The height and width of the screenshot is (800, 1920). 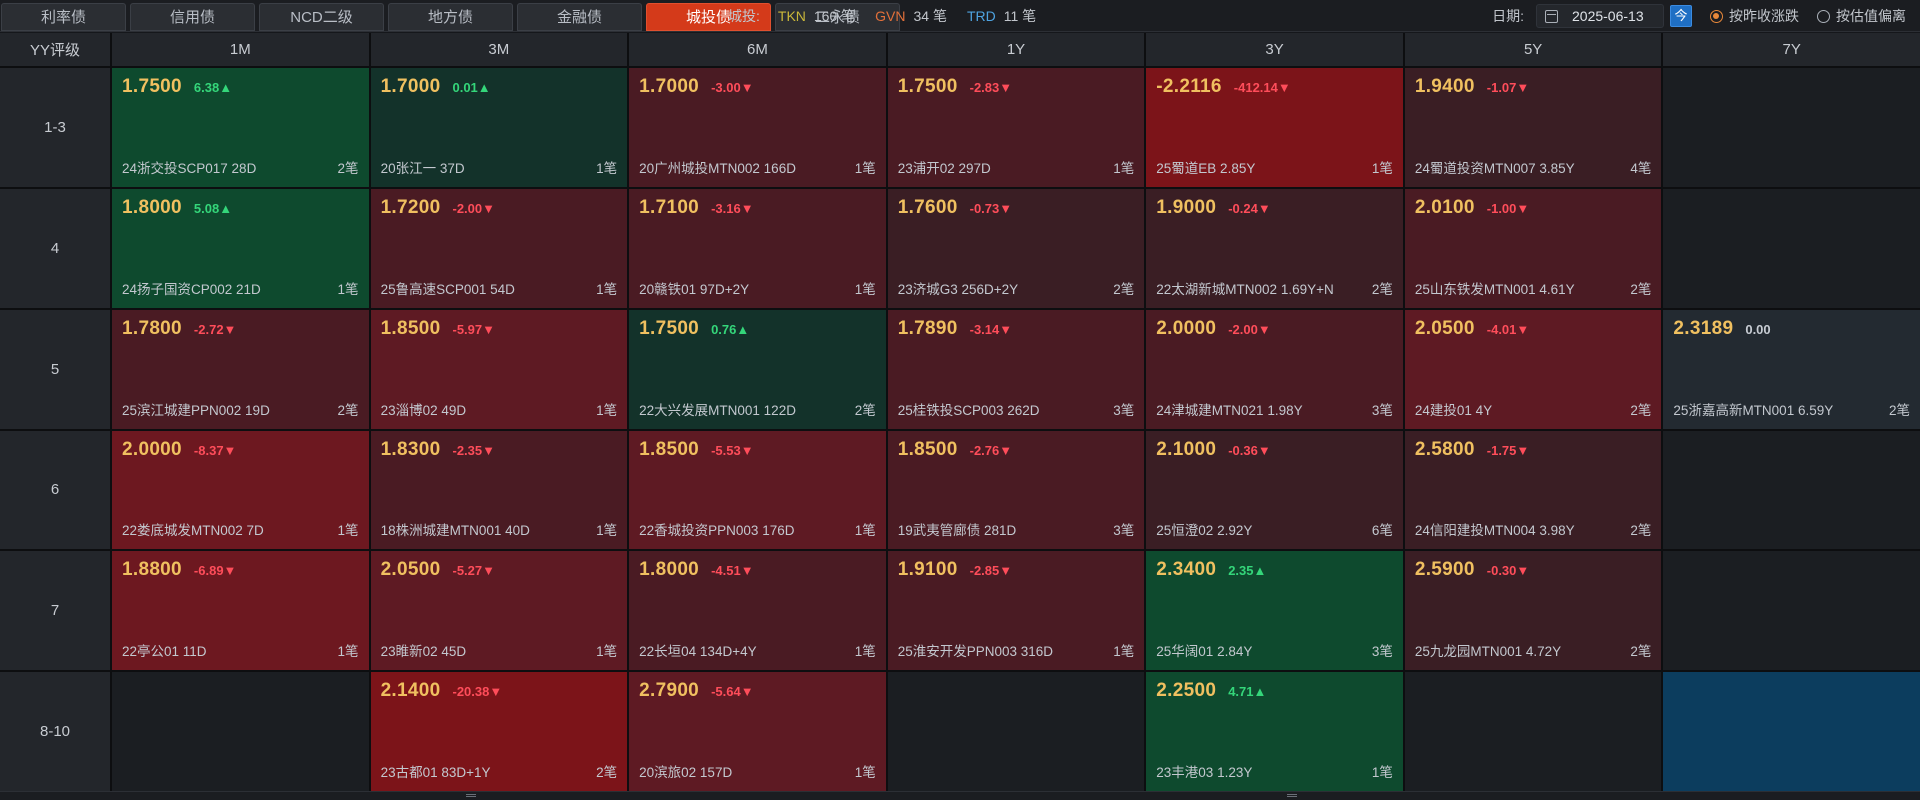 What do you see at coordinates (1016, 490) in the screenshot?
I see `quote-cell: 1.8500 -2.76▼ 19武夷管廊债 281D 3笔` at bounding box center [1016, 490].